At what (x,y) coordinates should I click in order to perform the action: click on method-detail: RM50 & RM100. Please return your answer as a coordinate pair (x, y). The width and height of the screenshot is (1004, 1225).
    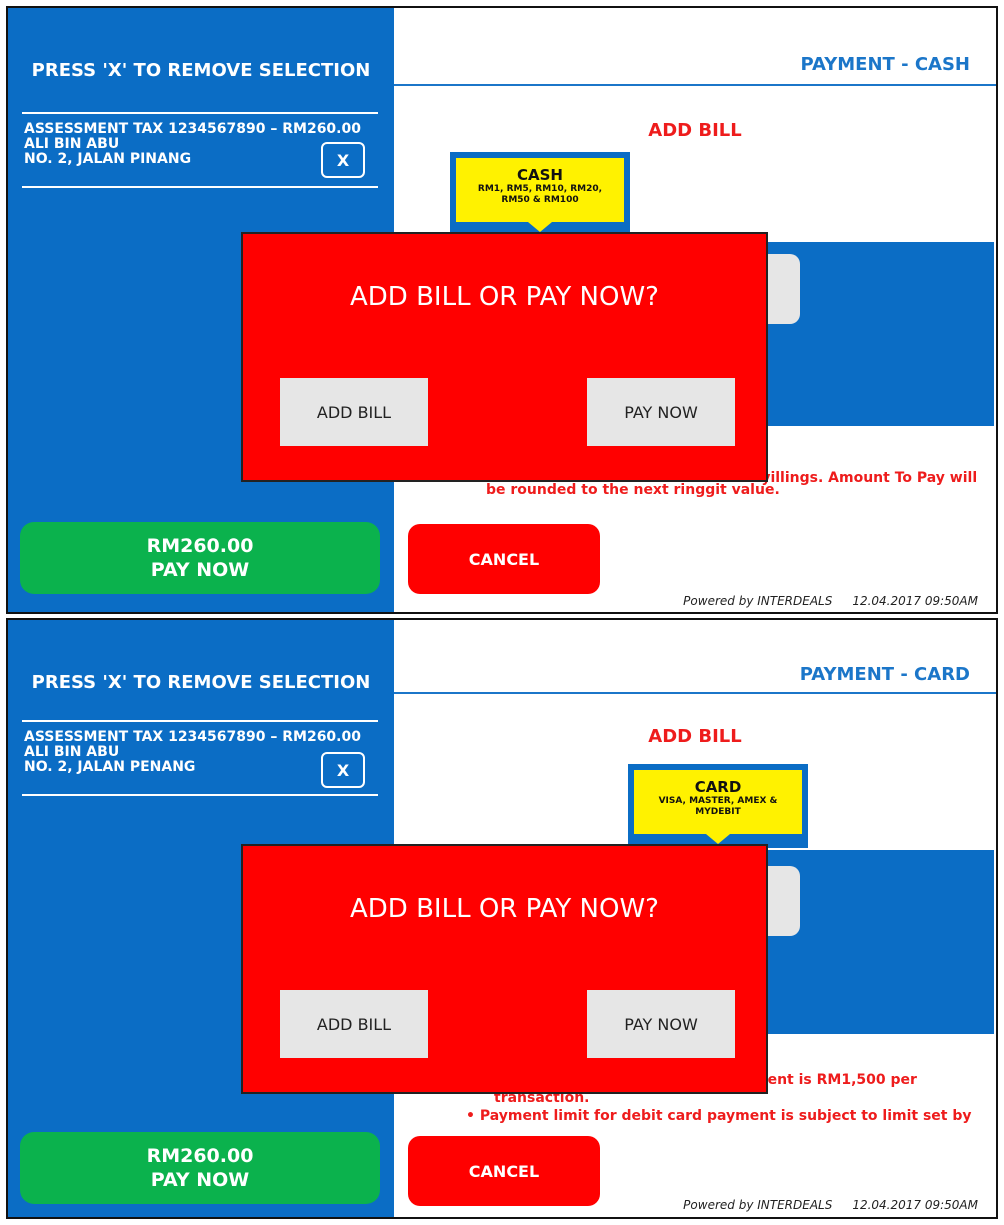
    Looking at the image, I should click on (540, 200).